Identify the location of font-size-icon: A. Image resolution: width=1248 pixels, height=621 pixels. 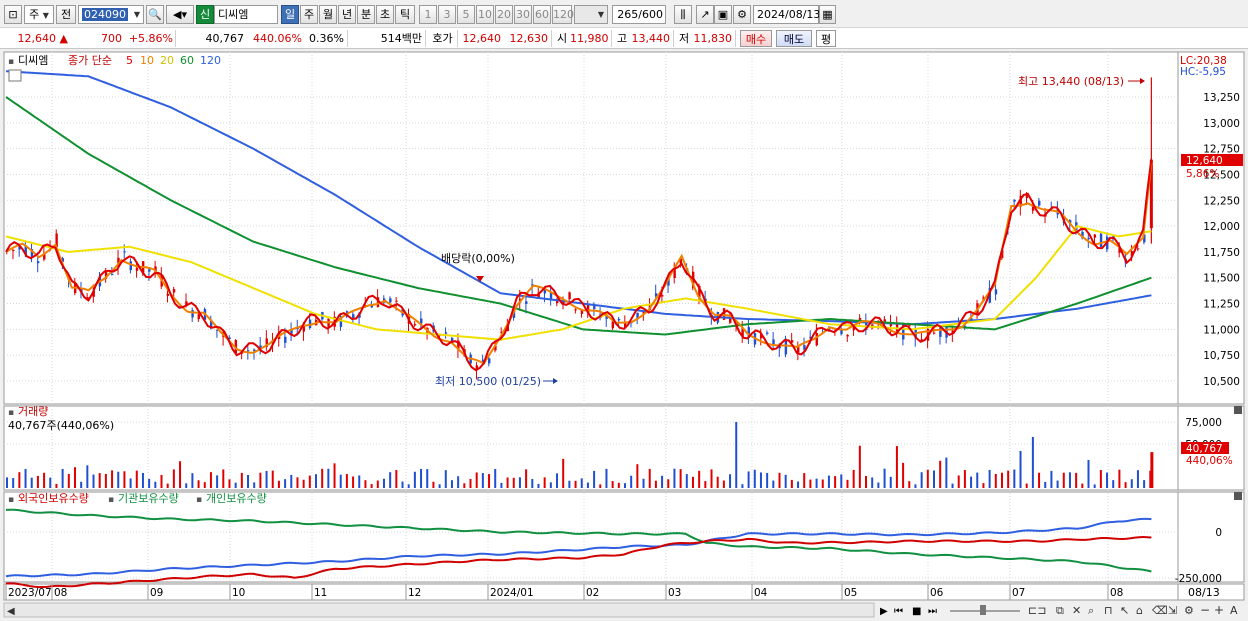
(1234, 610).